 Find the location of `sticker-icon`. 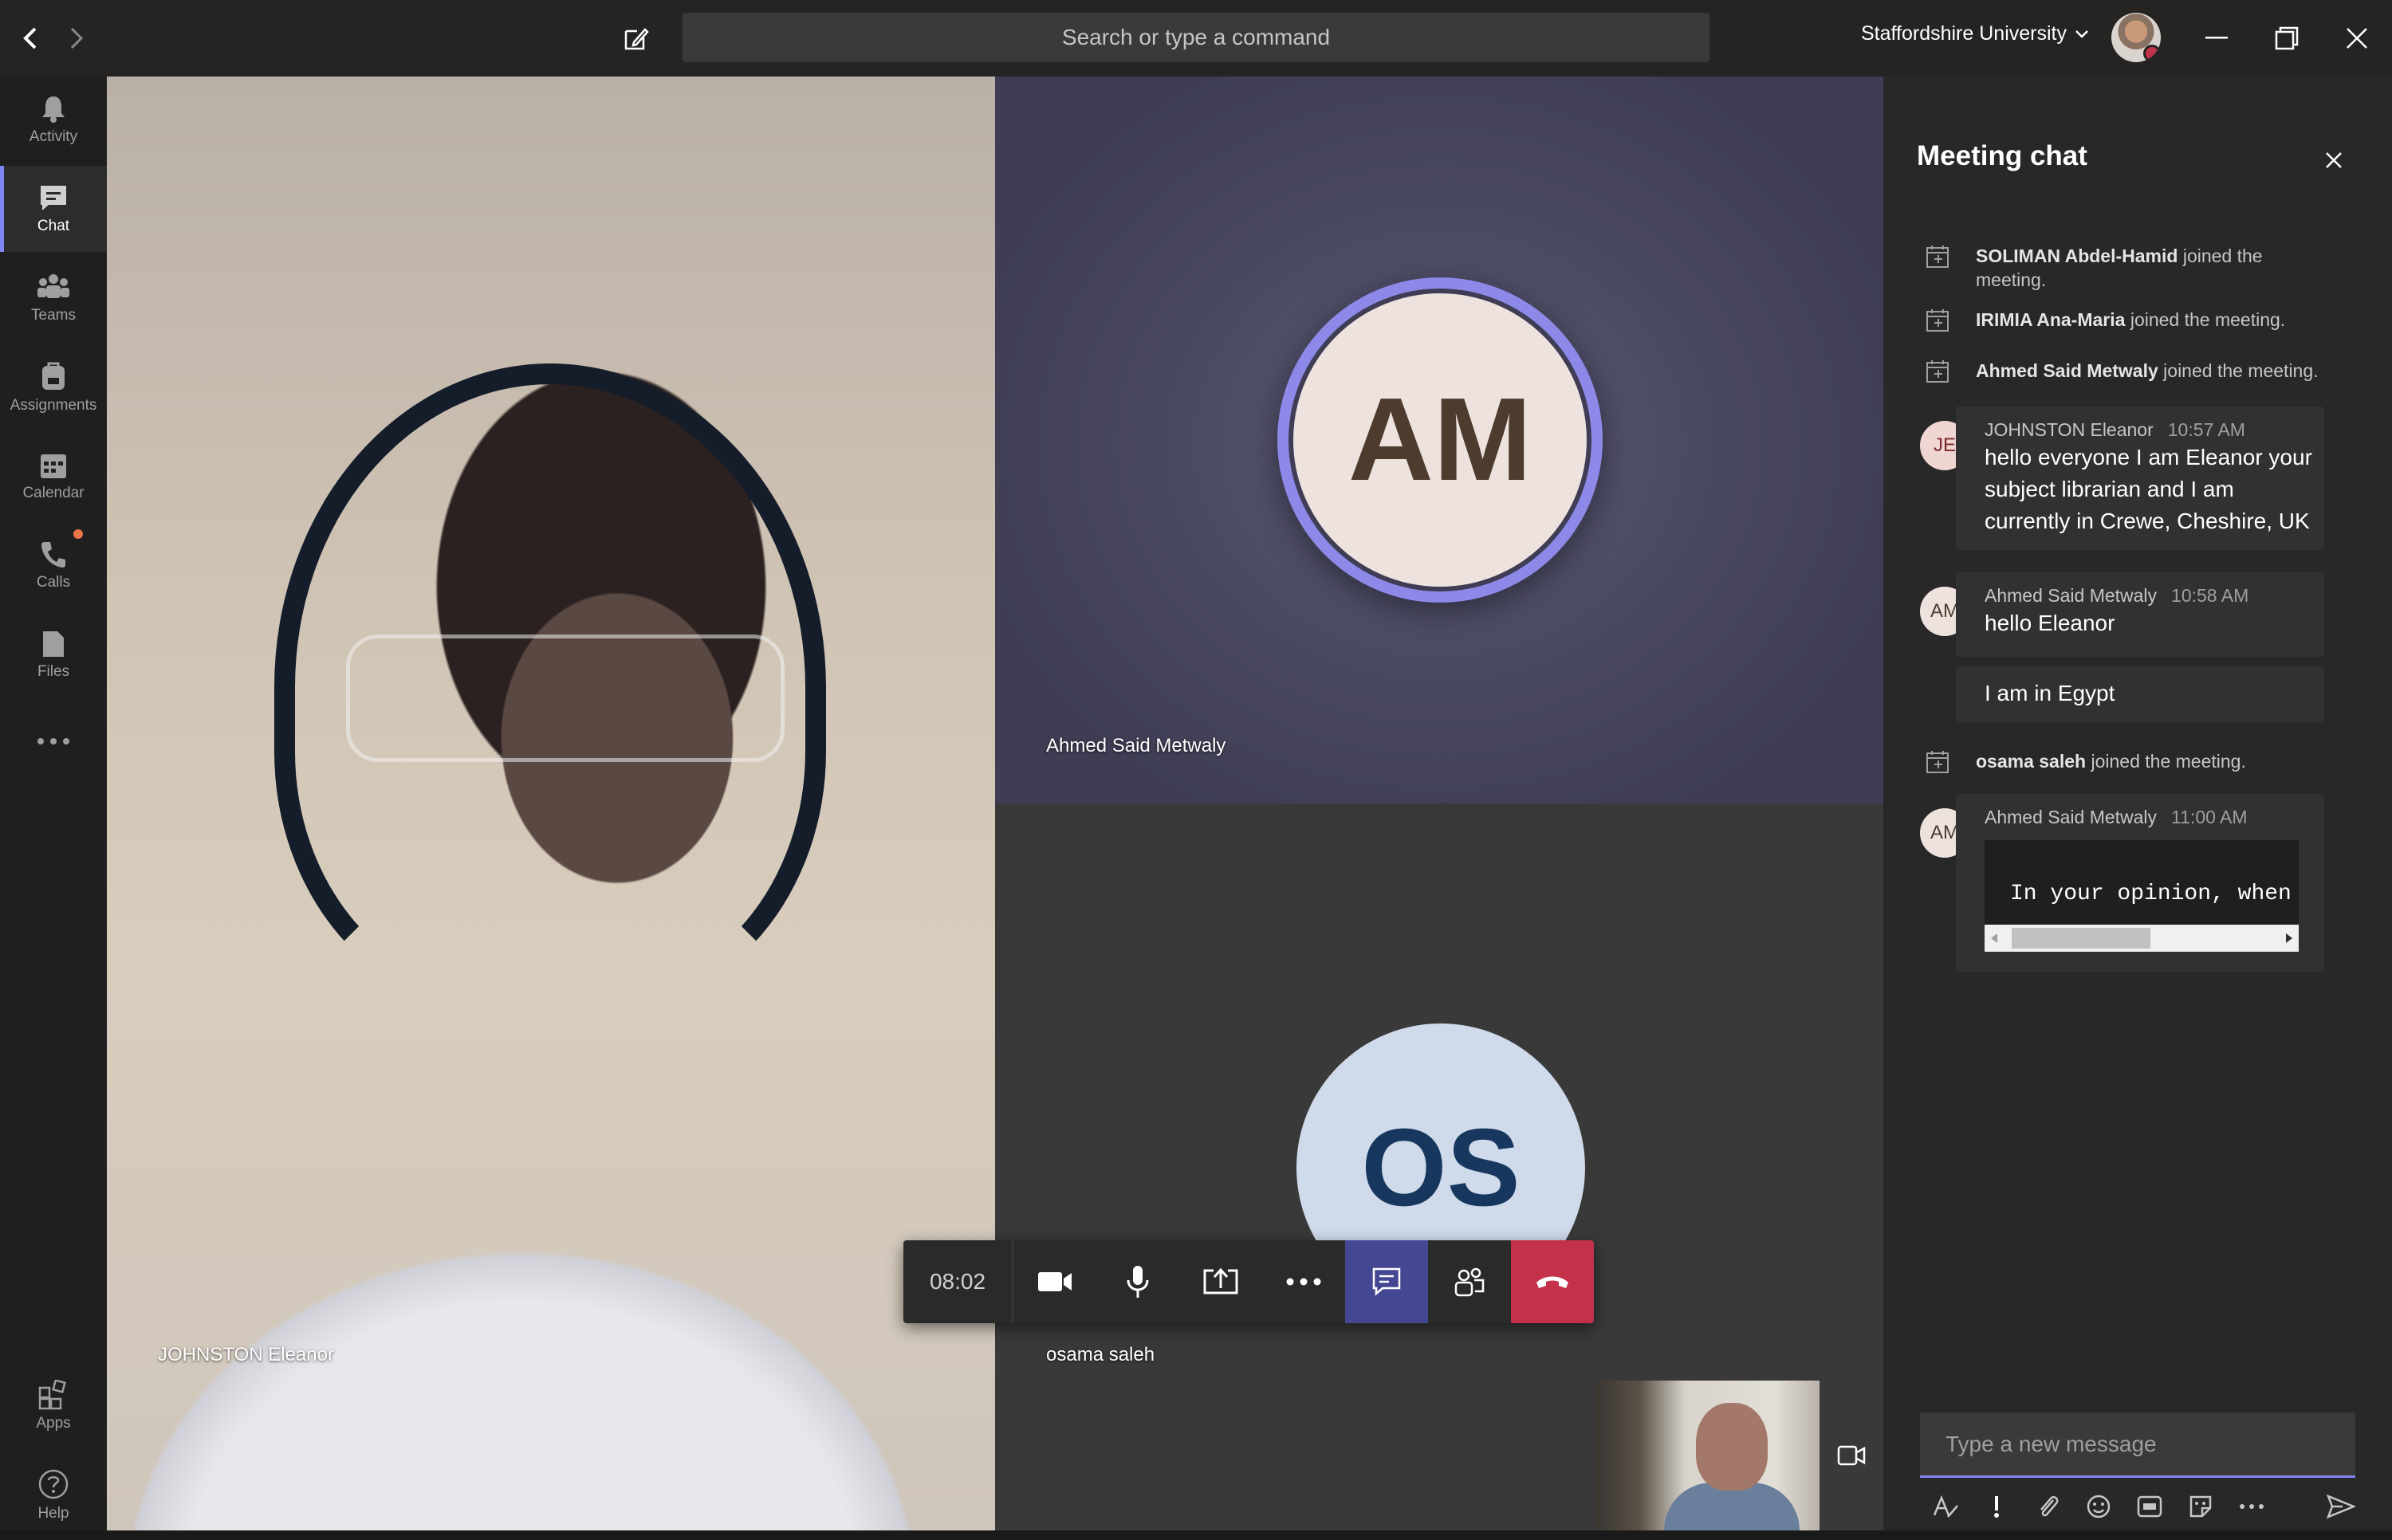

sticker-icon is located at coordinates (2200, 1506).